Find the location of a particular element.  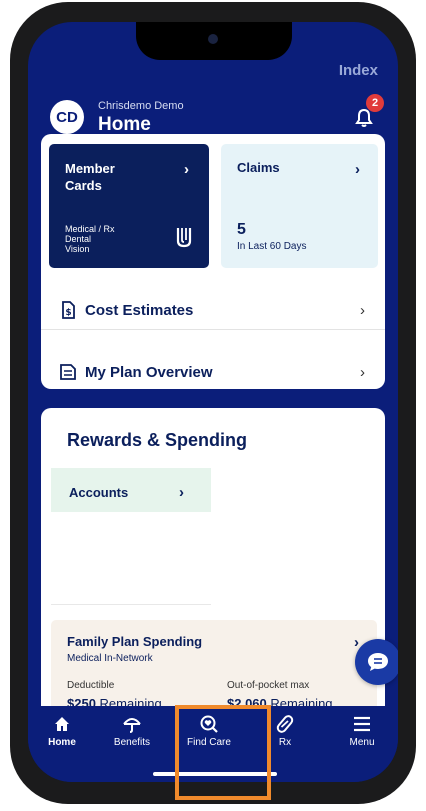

avatar: CD is located at coordinates (67, 117).